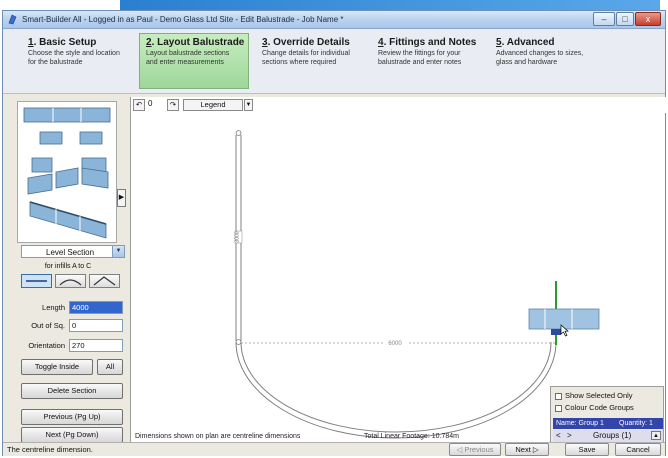 This screenshot has height=458, width=668. Describe the element at coordinates (564, 319) in the screenshot. I see `glass-panel` at that location.